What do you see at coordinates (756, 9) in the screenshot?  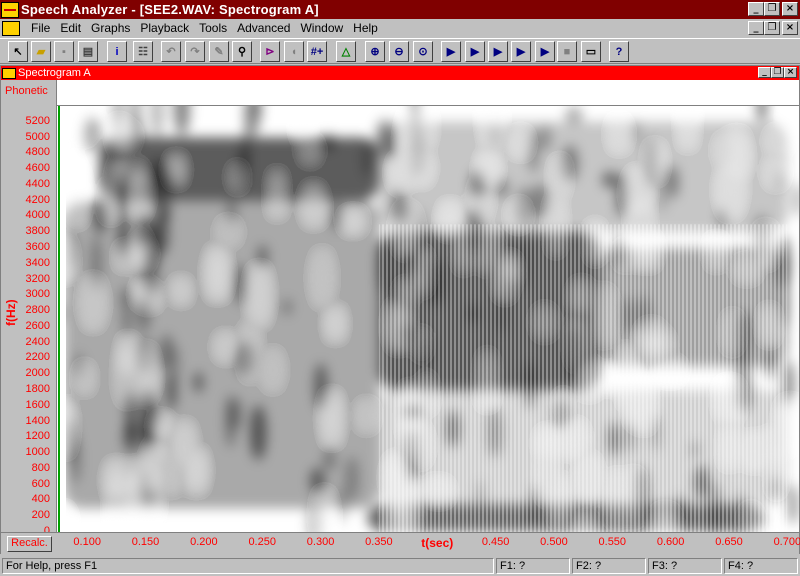 I see `minimize-button: _` at bounding box center [756, 9].